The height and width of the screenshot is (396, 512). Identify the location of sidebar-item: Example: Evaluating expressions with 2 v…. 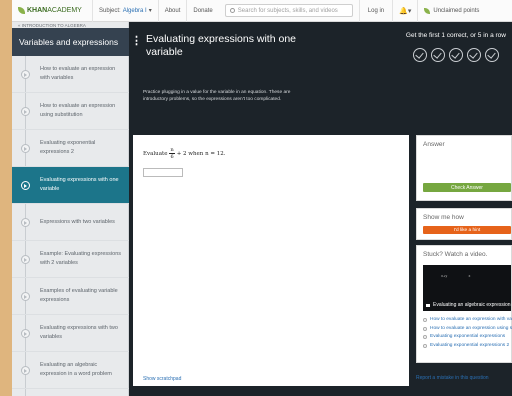
(70, 259).